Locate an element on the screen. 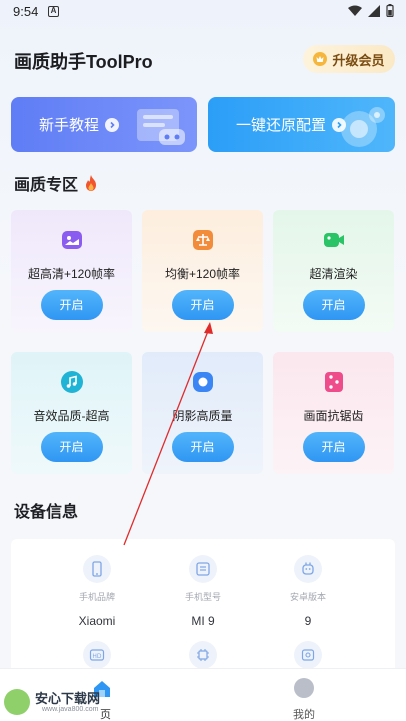 Image resolution: width=406 pixels, height=721 pixels. restore-config-banner: 一键还原配置 is located at coordinates (301, 124).